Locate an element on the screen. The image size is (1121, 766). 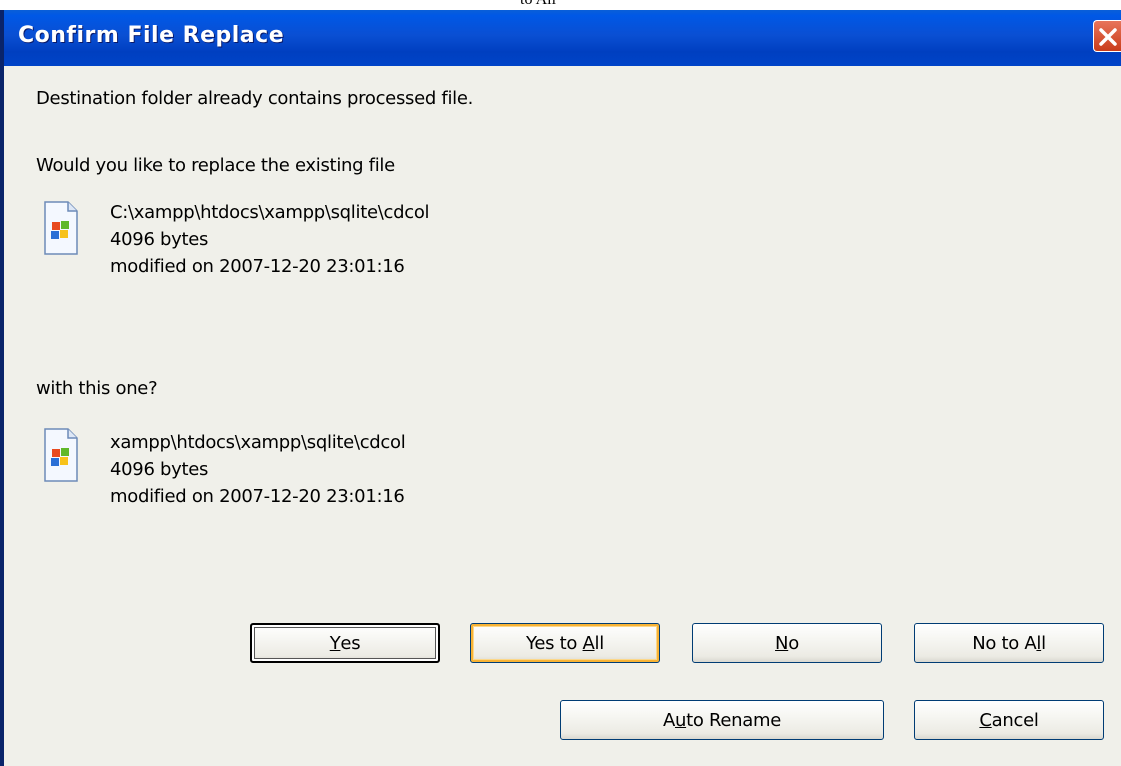
yes-button-label-post: es is located at coordinates (350, 643).